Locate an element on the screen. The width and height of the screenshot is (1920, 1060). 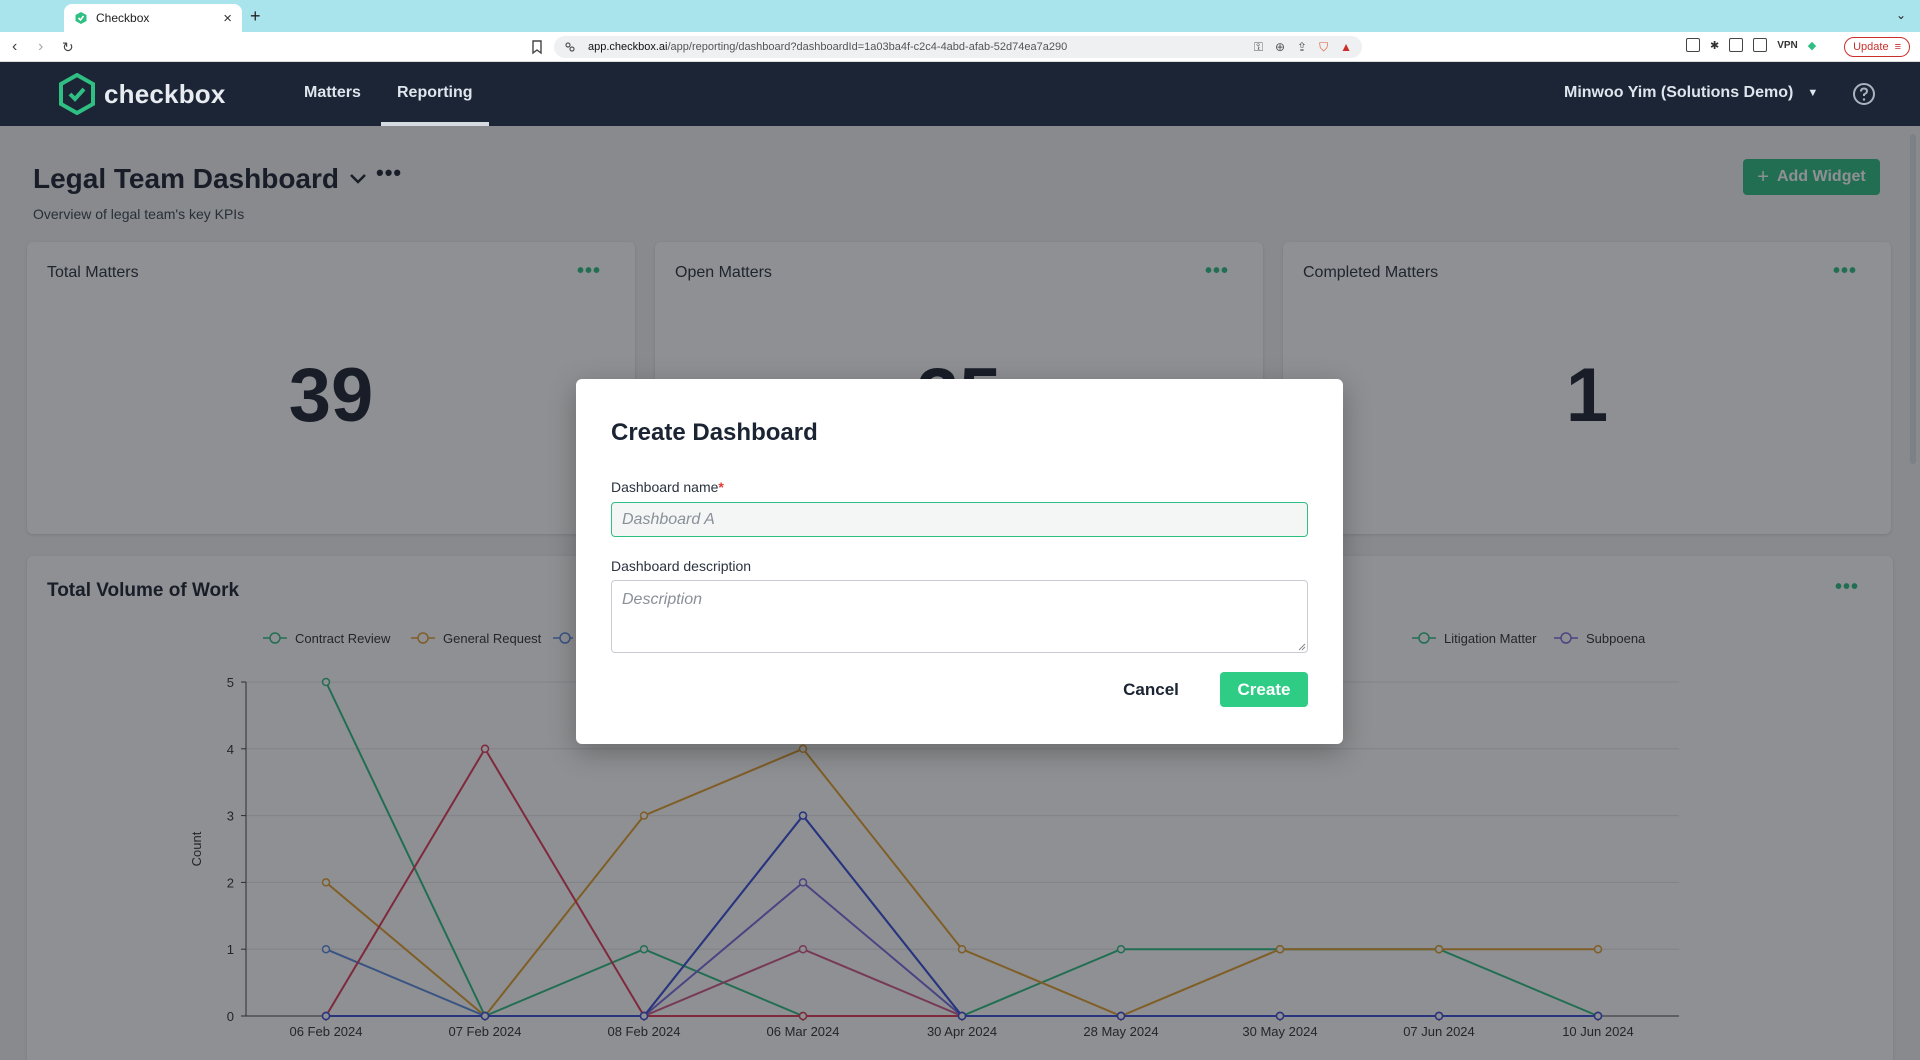
checkbox-logo: checkbox is located at coordinates (142, 94).